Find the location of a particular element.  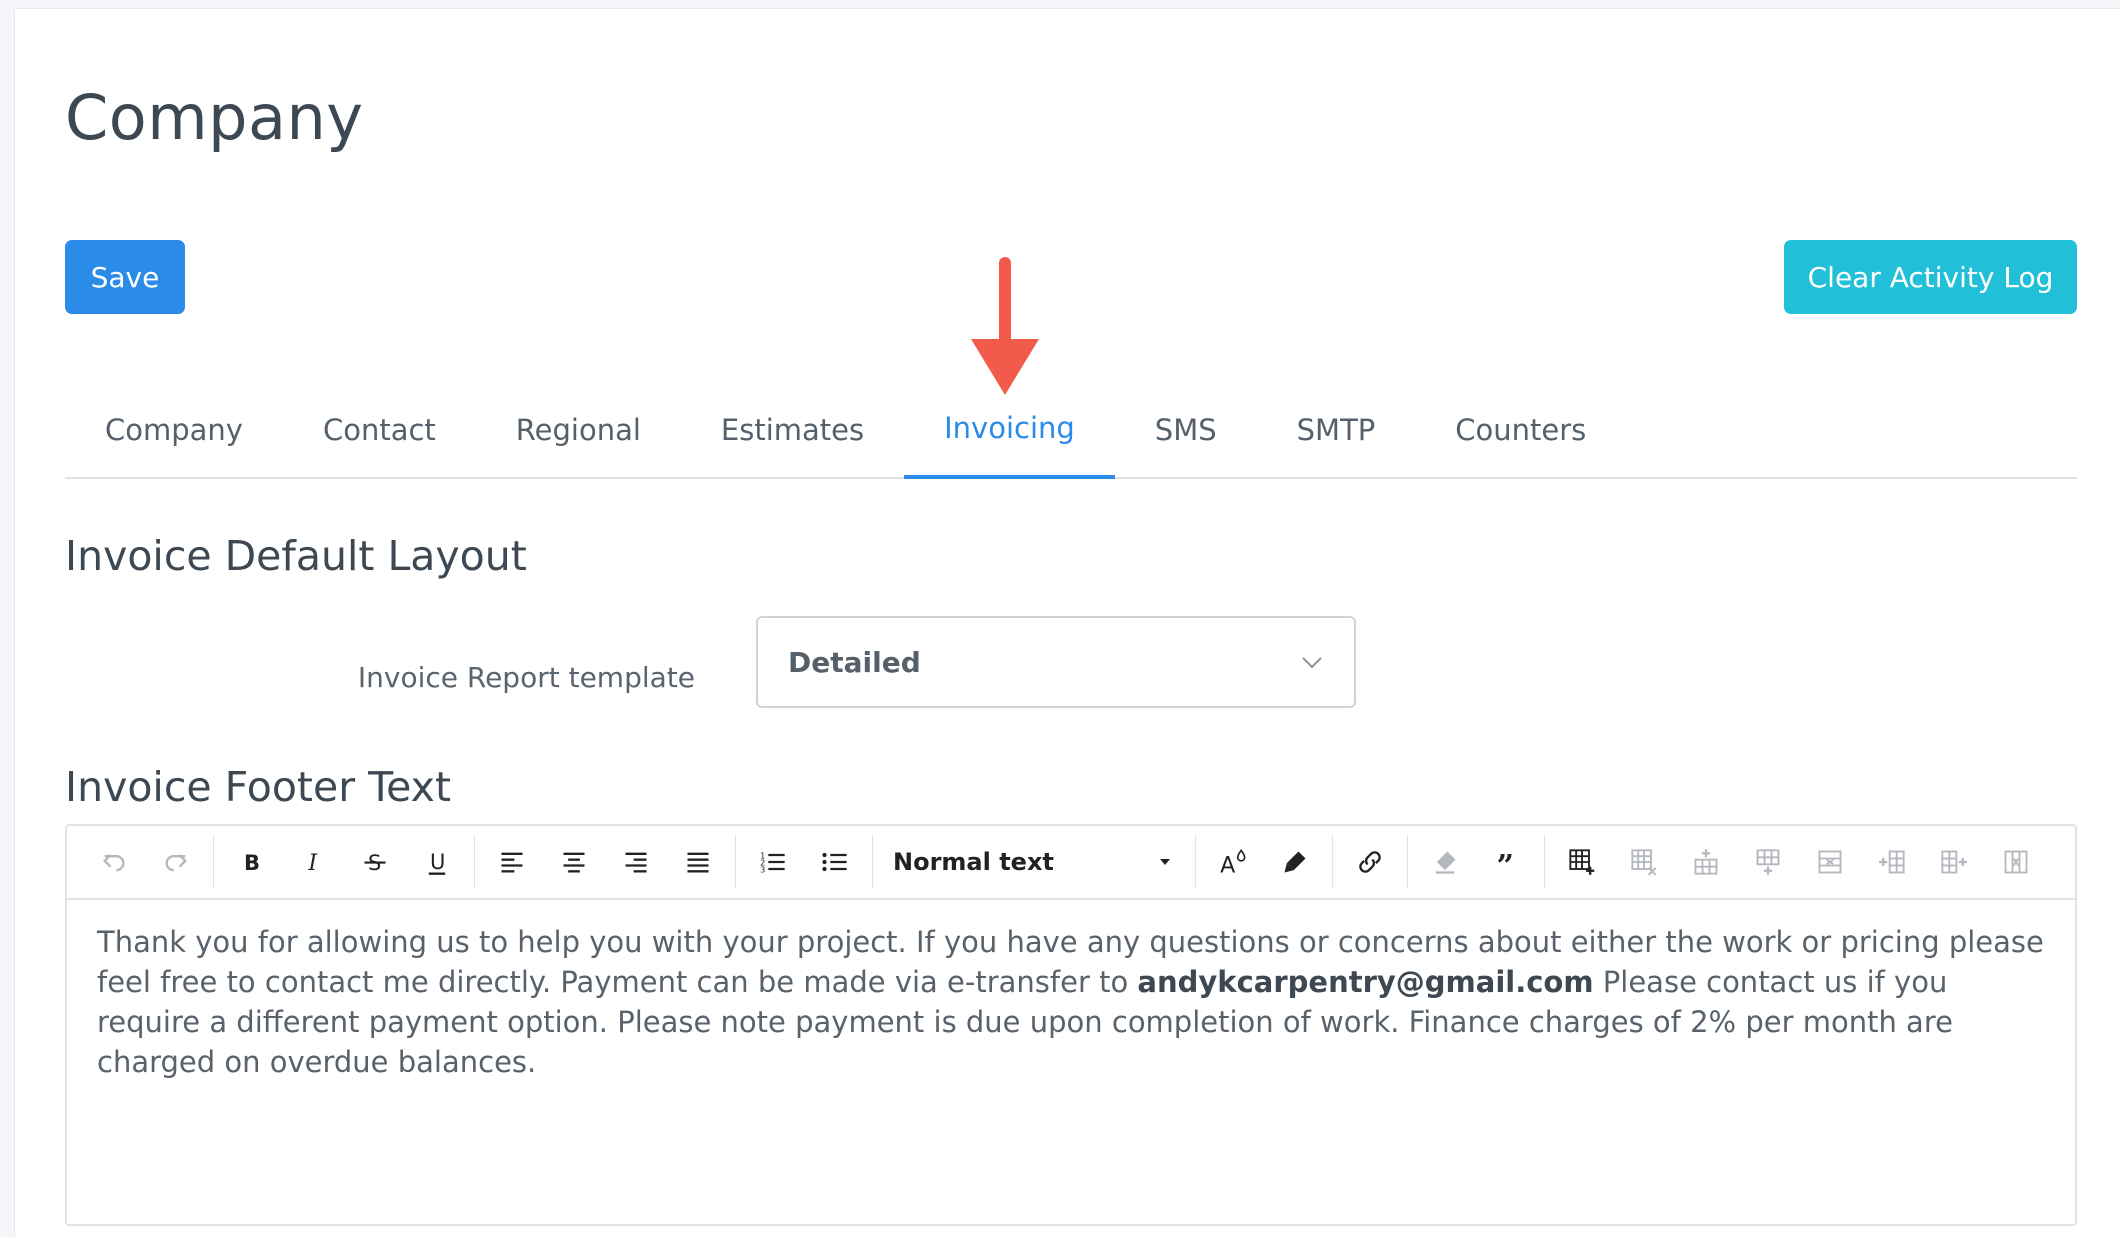

ordered-list-icon: 123 is located at coordinates (773, 862).